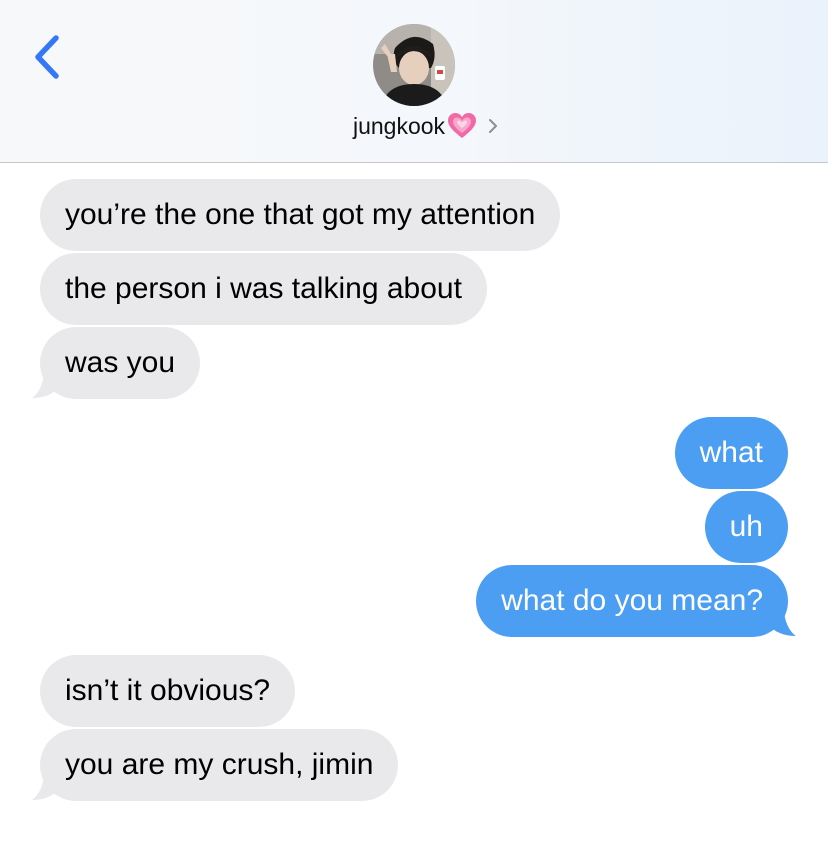 Image resolution: width=828 pixels, height=854 pixels. I want to click on growing-heart-icon, so click(462, 125).